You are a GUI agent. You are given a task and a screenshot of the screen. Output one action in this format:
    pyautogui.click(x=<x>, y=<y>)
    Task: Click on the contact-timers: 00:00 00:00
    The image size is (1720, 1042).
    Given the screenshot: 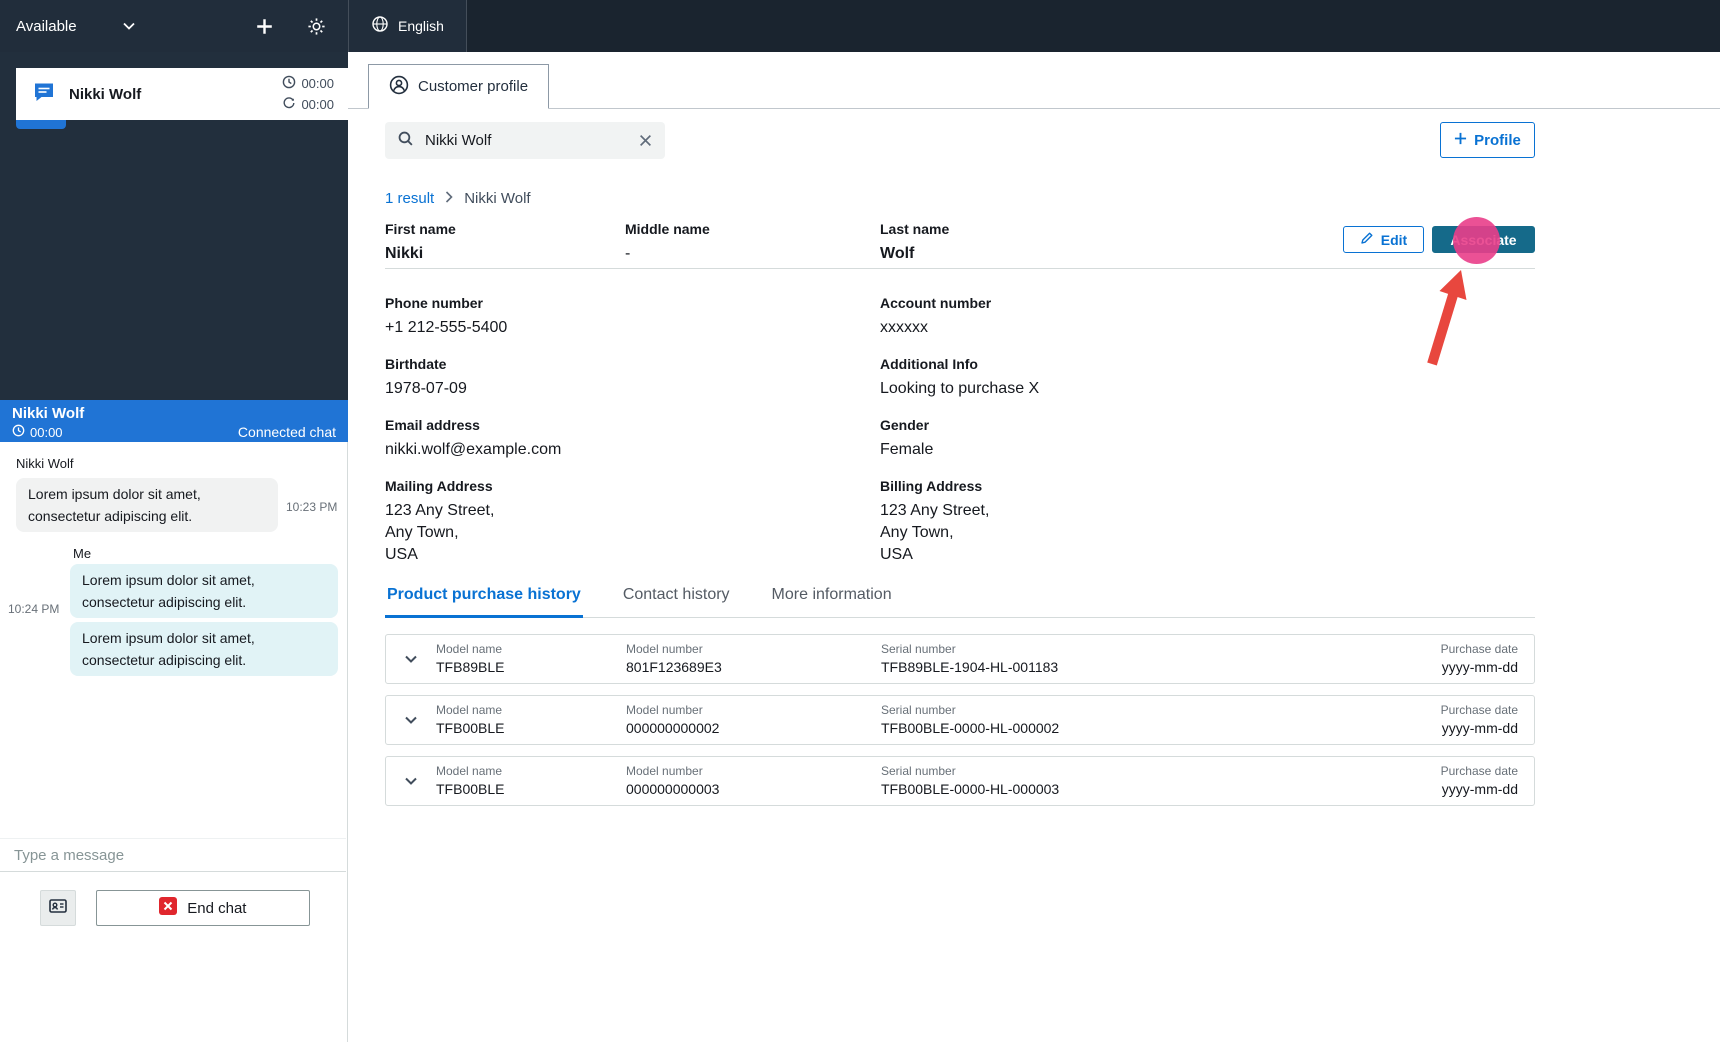 What is the action you would take?
    pyautogui.click(x=308, y=94)
    